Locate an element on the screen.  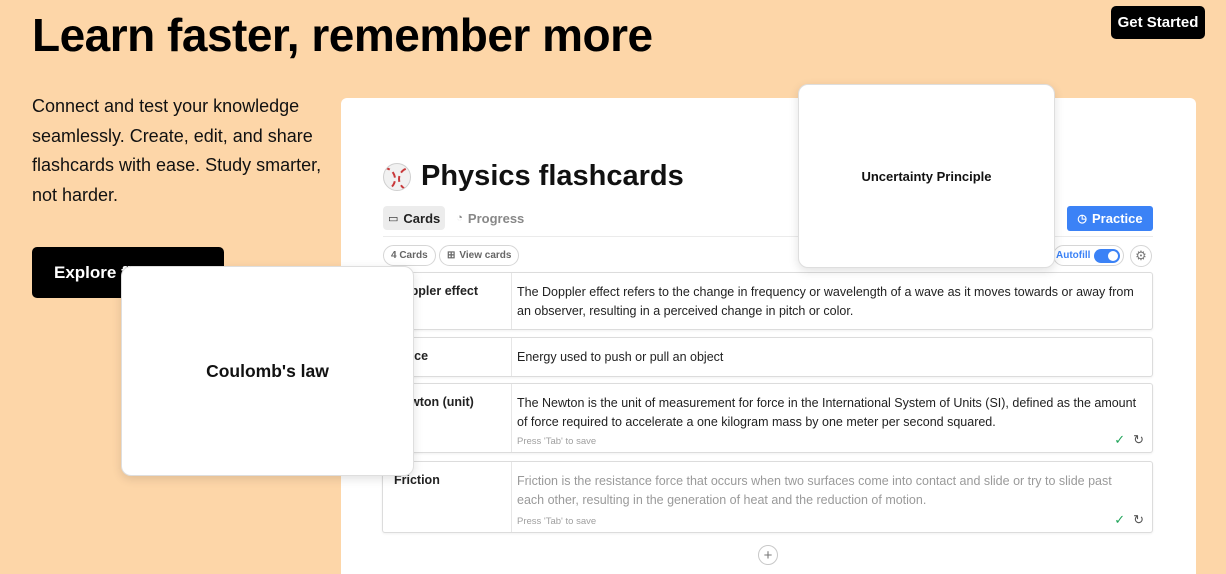
progress-icon: ◔ is located at coordinates (459, 218).